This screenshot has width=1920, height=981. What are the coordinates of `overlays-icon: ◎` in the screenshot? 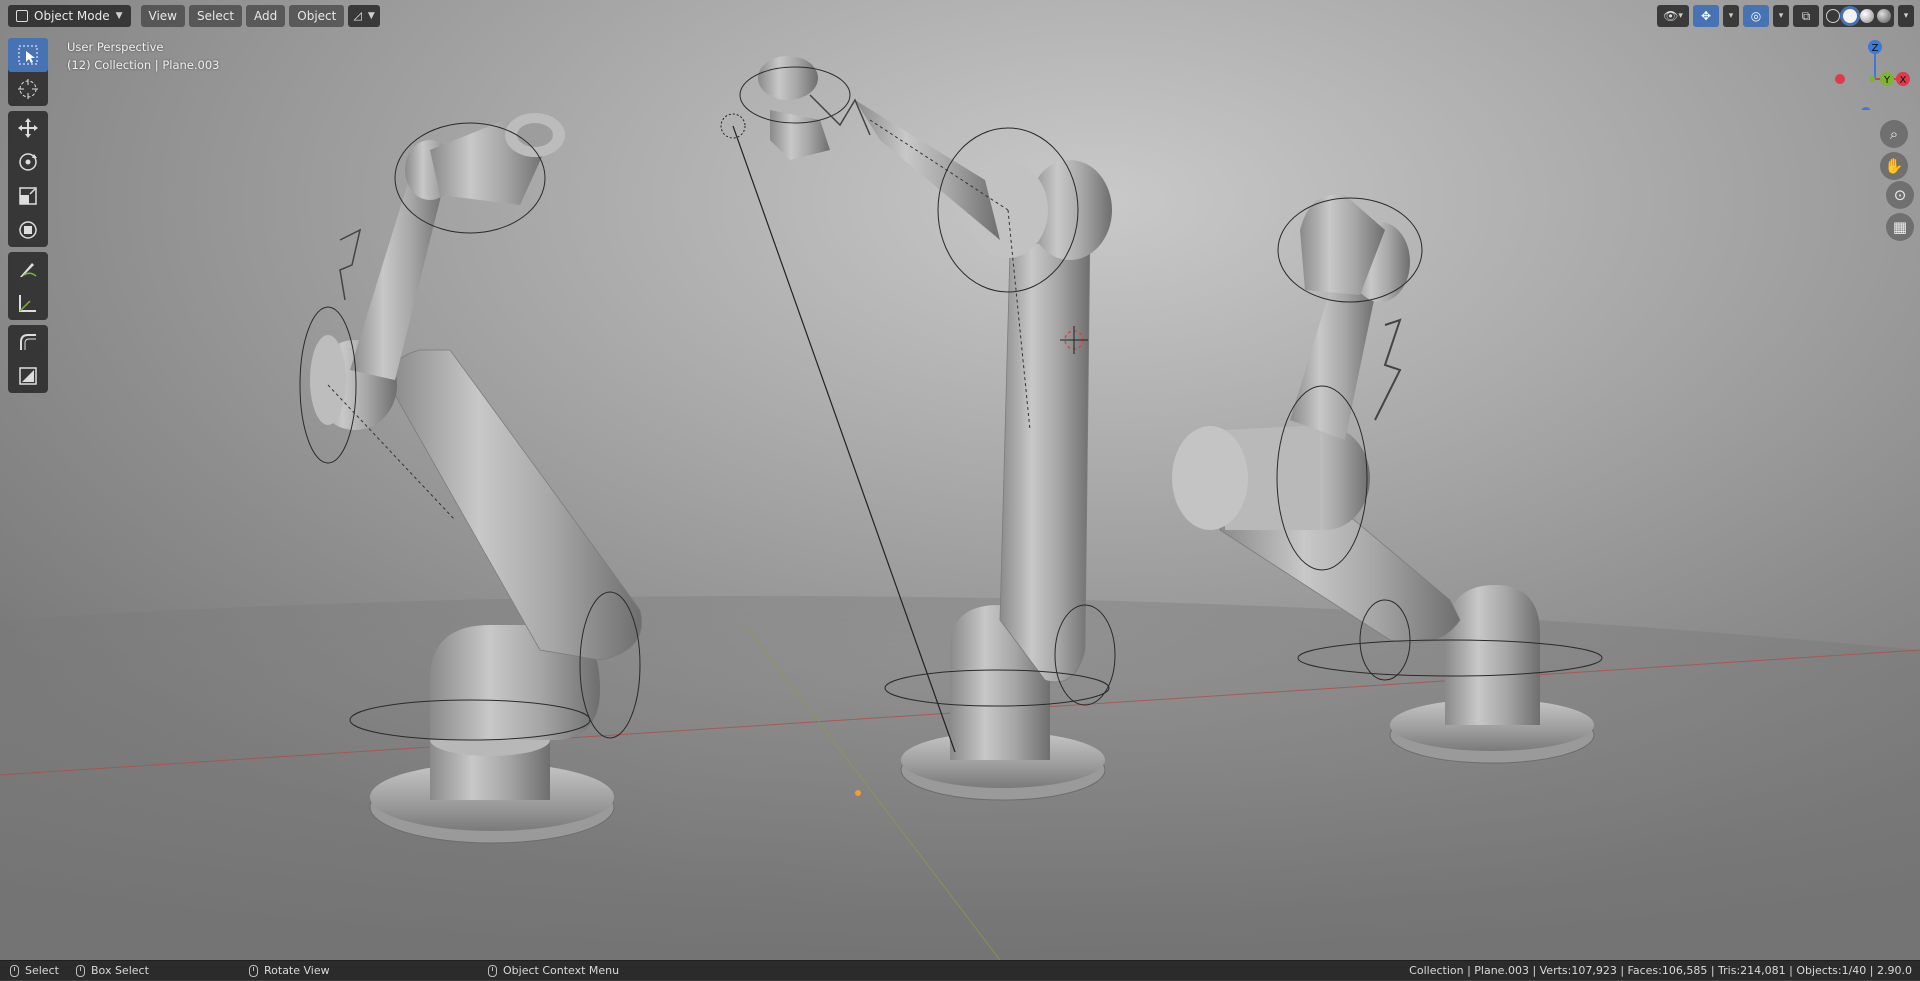 It's located at (1756, 16).